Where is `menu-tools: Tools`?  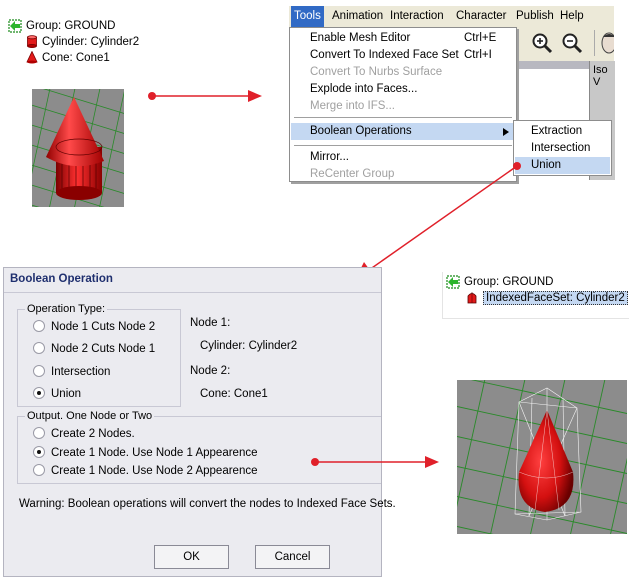
menu-tools: Tools is located at coordinates (307, 16).